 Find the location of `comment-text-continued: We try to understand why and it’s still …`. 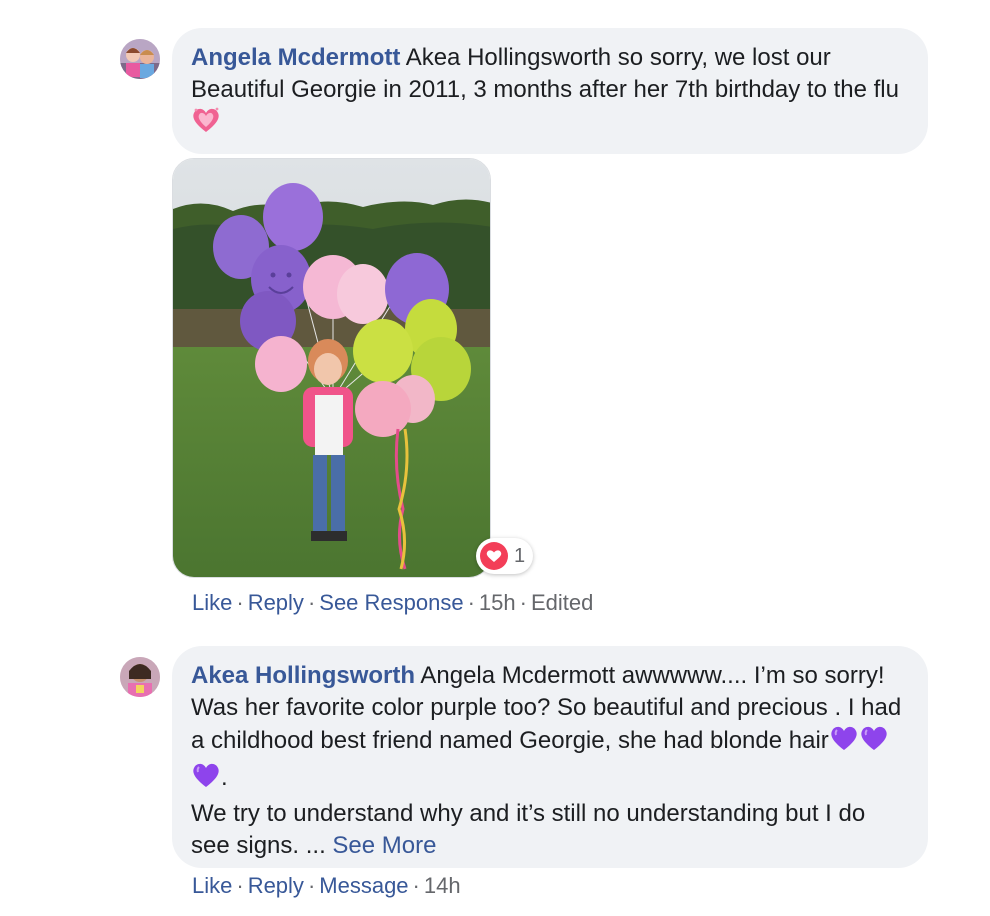

comment-text-continued: We try to understand why and it’s still … is located at coordinates (528, 829).